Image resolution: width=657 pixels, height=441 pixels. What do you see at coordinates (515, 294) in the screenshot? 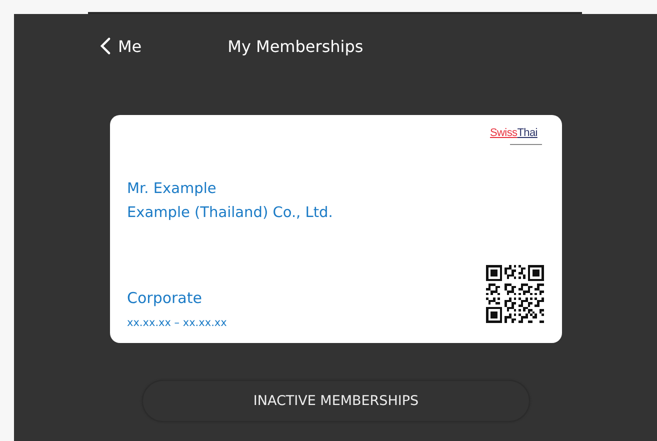
I see `qr-code-icon` at bounding box center [515, 294].